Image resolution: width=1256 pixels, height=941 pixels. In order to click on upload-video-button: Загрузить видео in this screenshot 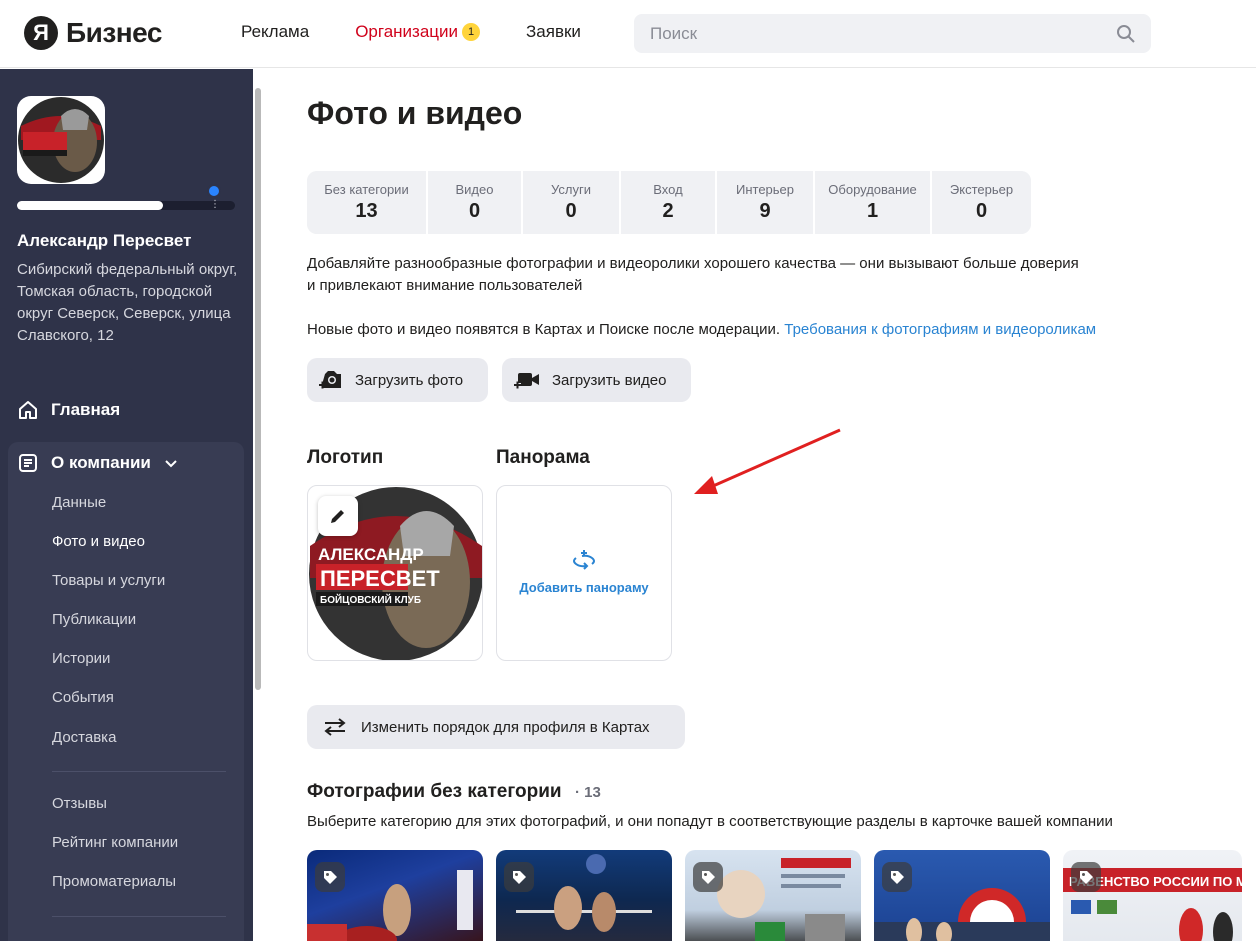, I will do `click(596, 380)`.